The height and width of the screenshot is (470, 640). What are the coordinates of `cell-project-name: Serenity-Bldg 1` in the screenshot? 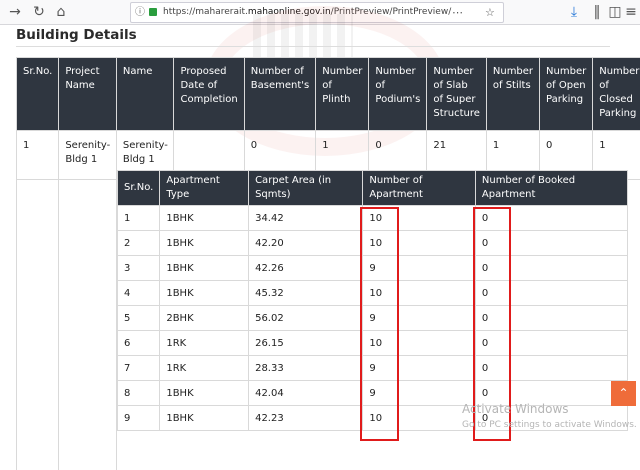 It's located at (88, 155).